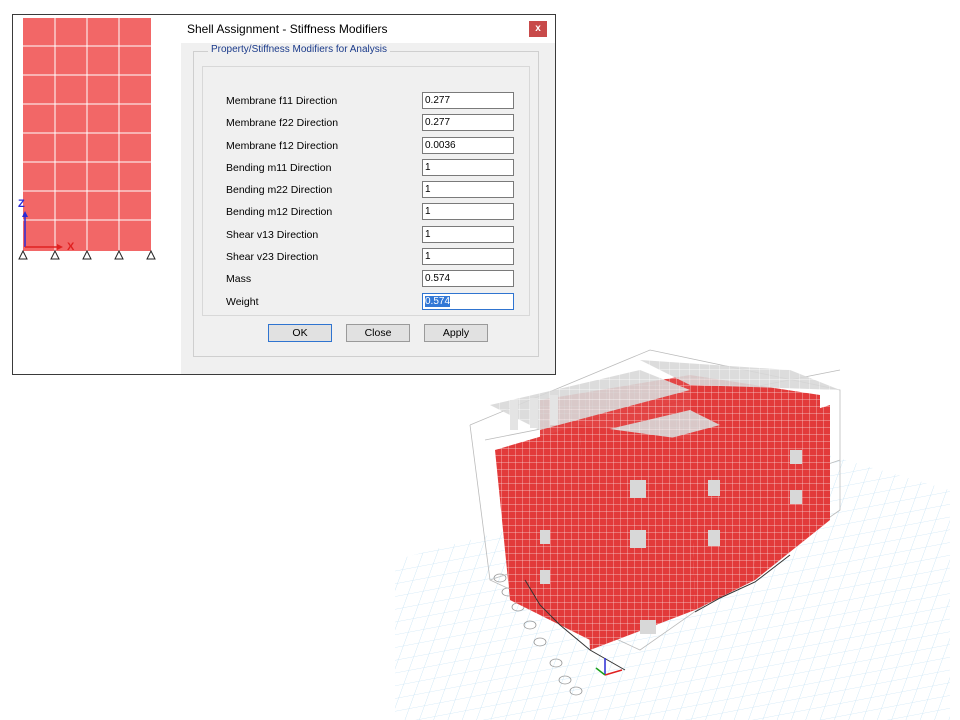  What do you see at coordinates (367, 258) in the screenshot?
I see `row-shear-v23: Shear v23 Direction 1` at bounding box center [367, 258].